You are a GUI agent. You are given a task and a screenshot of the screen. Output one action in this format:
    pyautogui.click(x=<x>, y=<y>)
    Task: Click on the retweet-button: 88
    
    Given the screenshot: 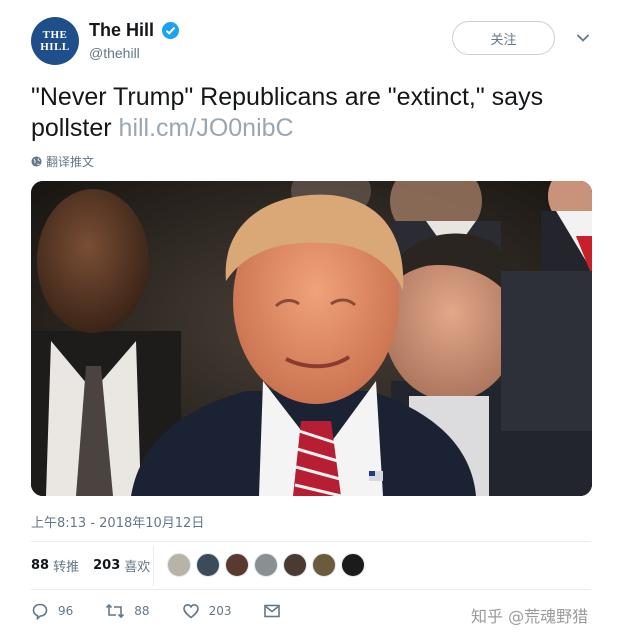 What is the action you would take?
    pyautogui.click(x=127, y=611)
    